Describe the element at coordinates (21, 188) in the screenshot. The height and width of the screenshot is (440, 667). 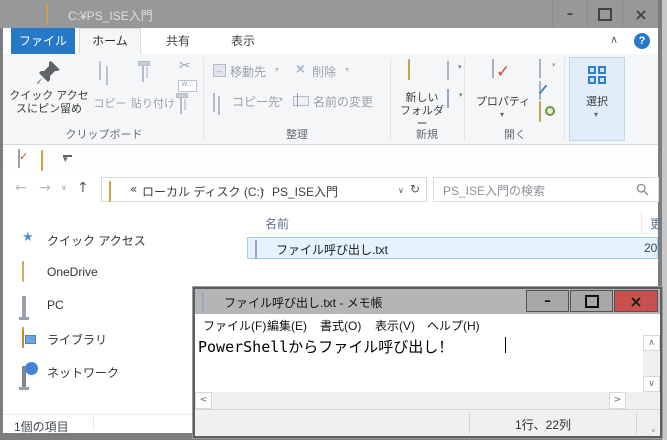
I see `back-button: ←` at that location.